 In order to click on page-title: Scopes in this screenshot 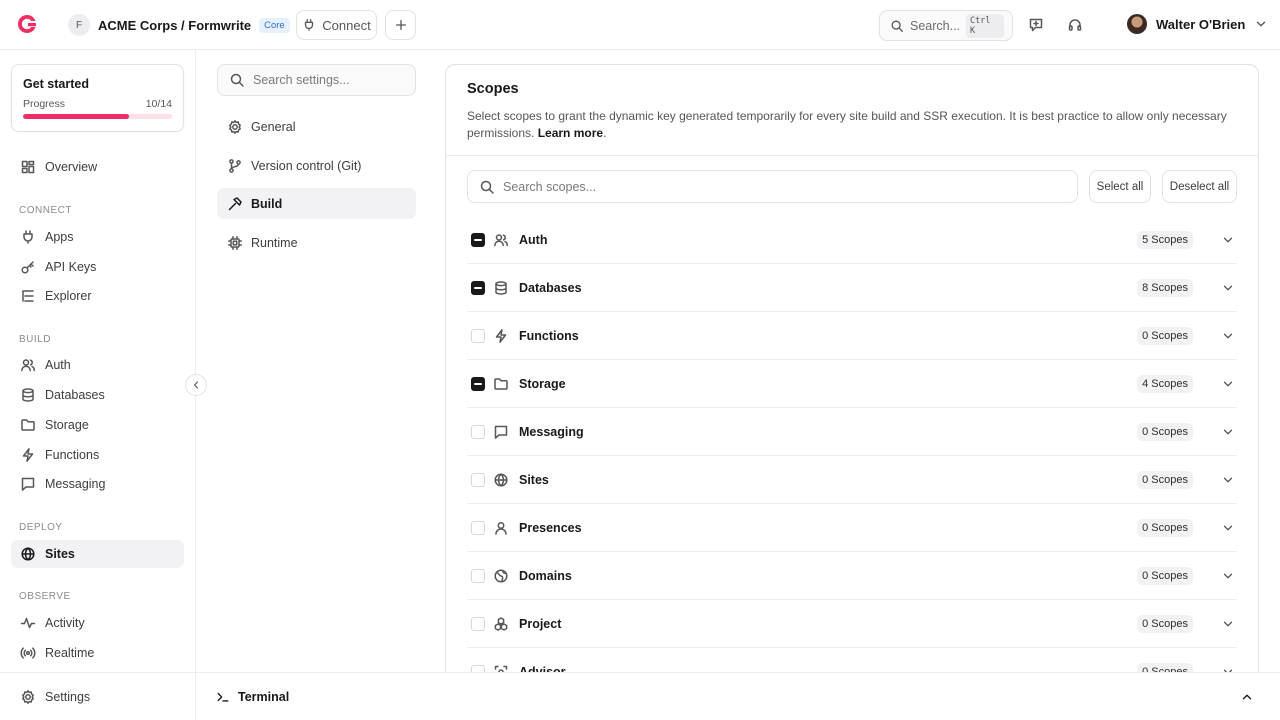, I will do `click(493, 89)`.